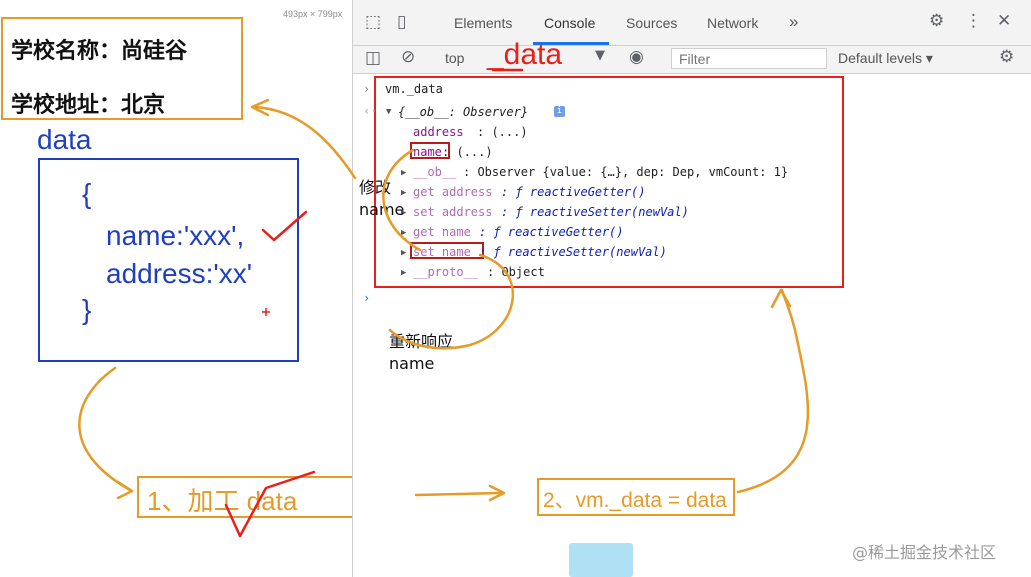 This screenshot has width=1031, height=577. I want to click on tab-sources: Sources, so click(651, 23).